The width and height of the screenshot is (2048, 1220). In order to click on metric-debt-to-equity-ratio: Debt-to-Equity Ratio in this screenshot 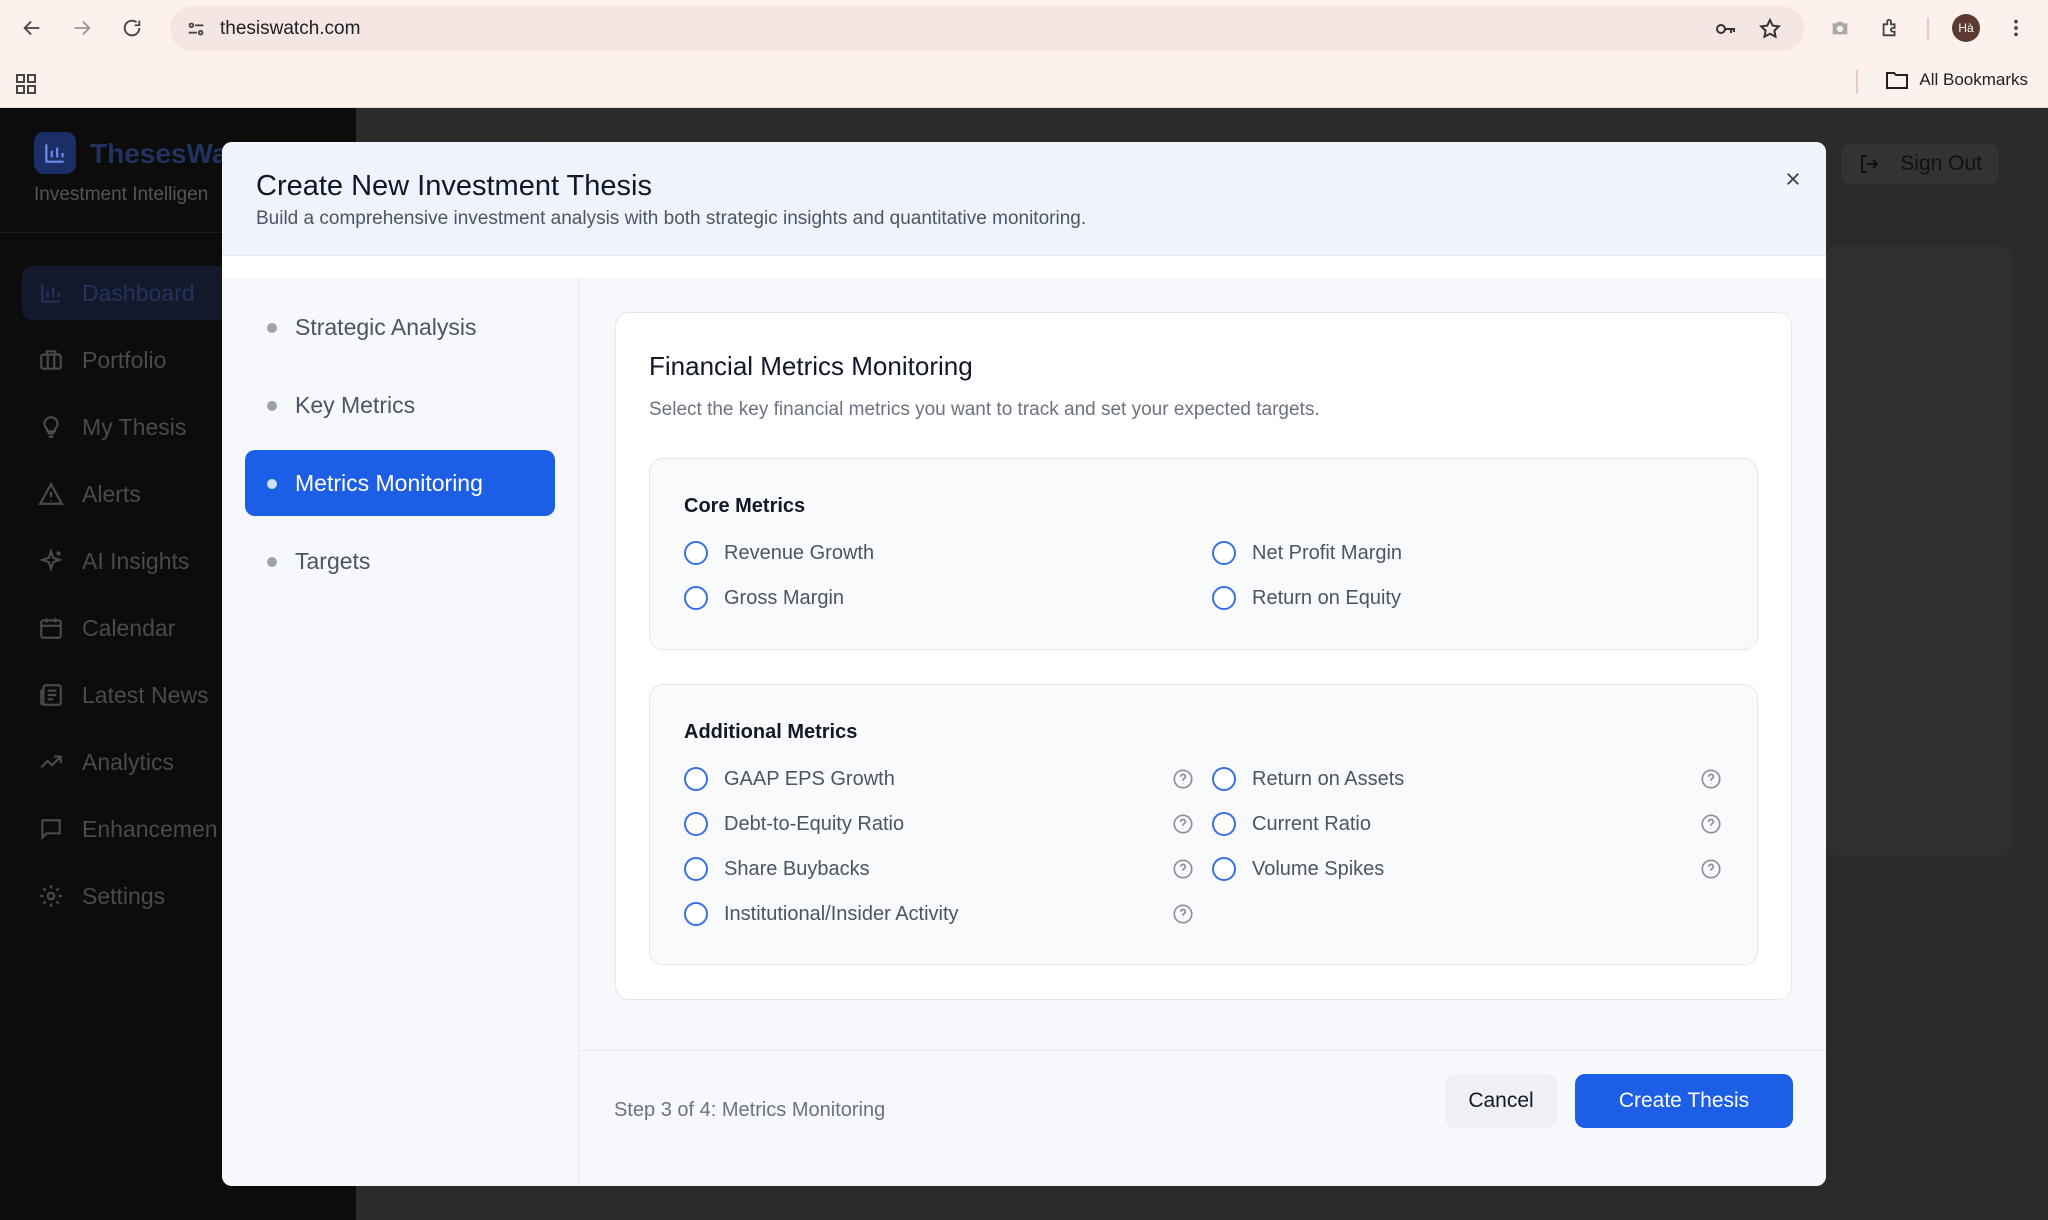, I will do `click(794, 824)`.